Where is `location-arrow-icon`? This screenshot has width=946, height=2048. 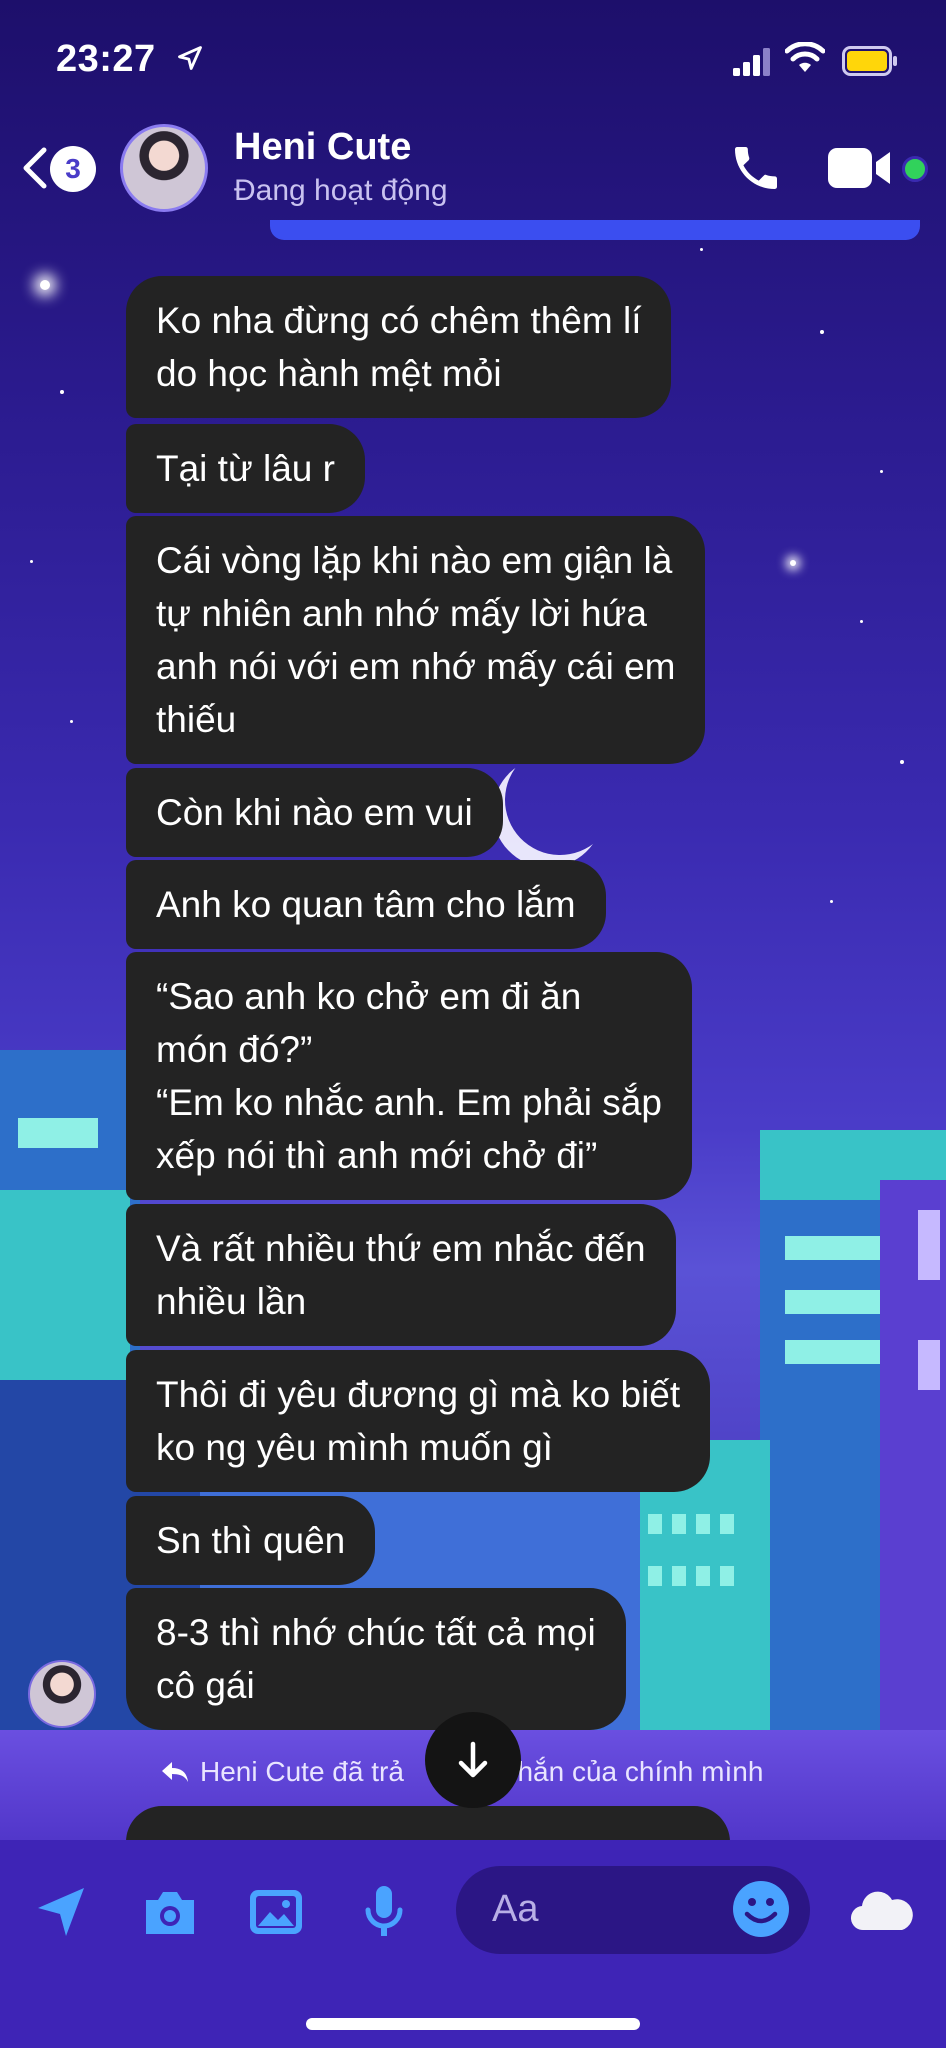
location-arrow-icon is located at coordinates (190, 58).